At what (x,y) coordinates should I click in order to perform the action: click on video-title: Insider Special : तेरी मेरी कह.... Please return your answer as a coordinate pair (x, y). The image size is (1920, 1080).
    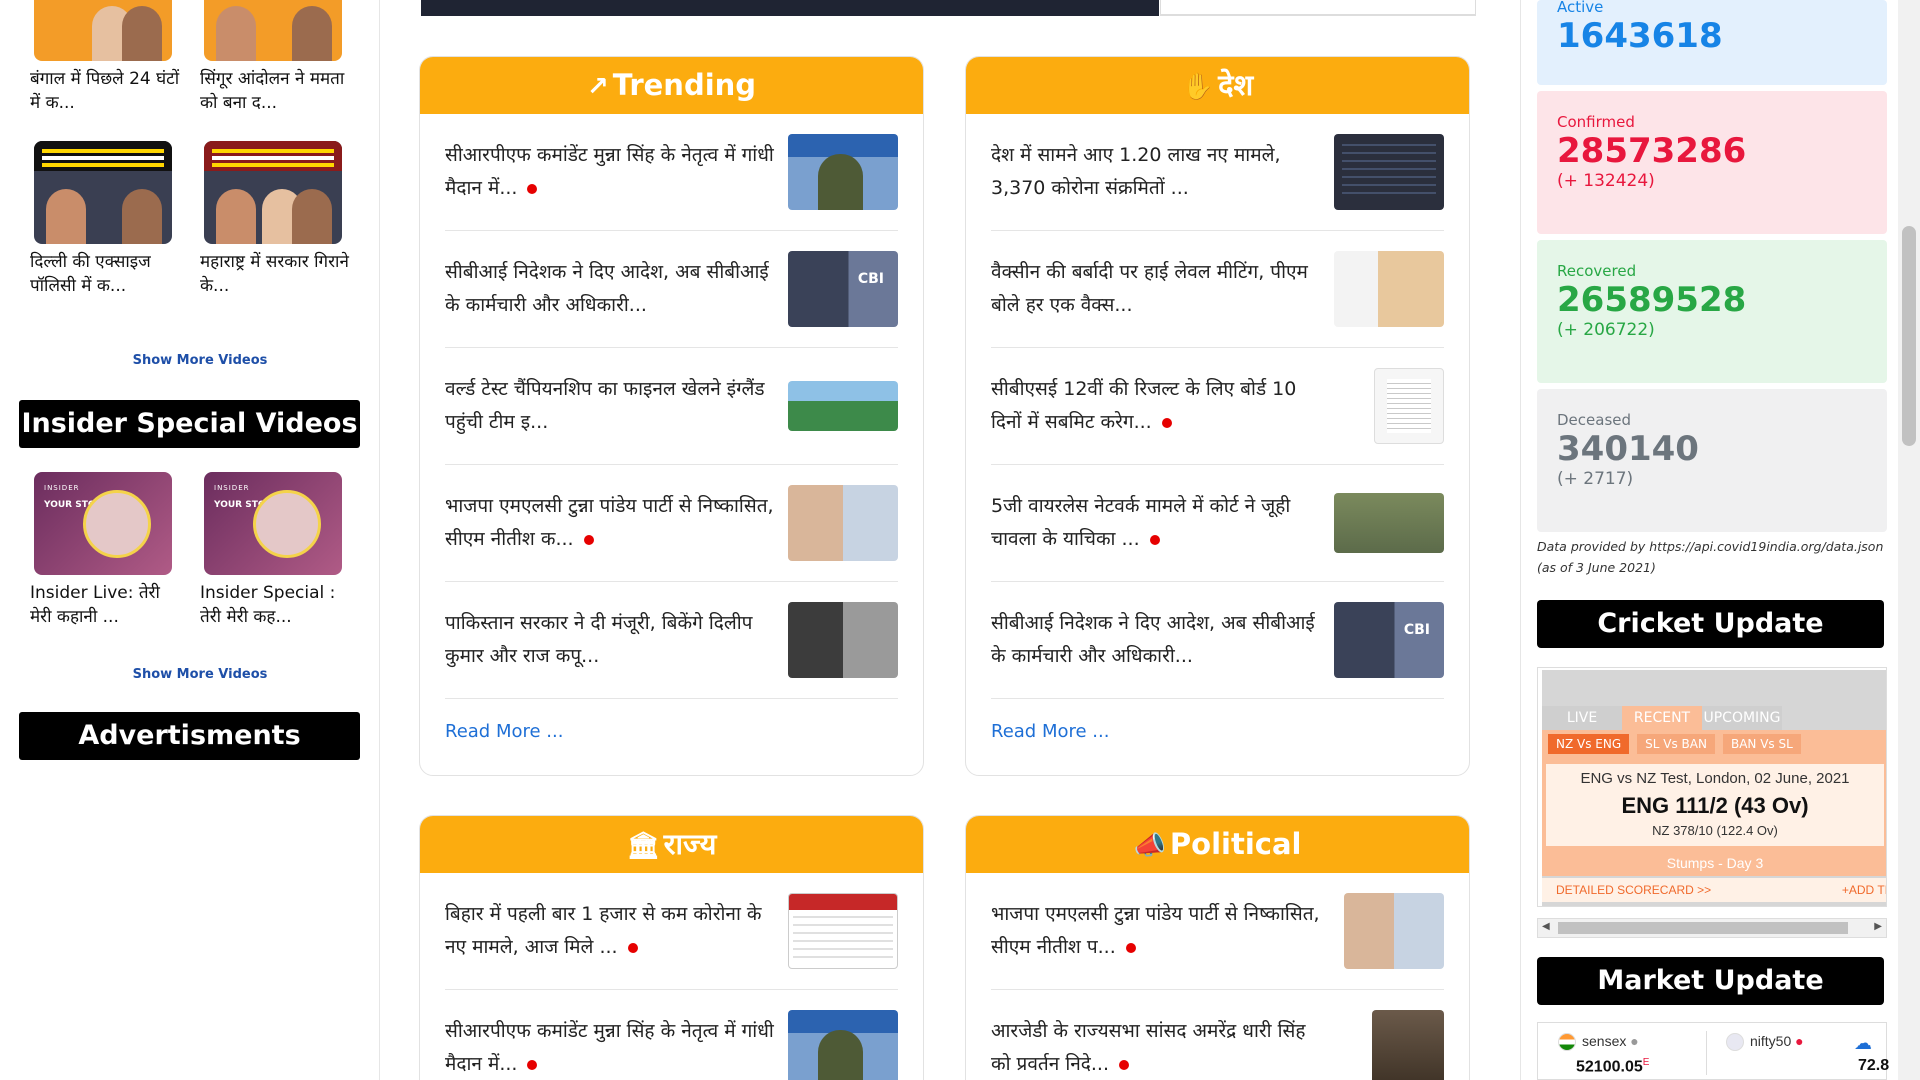
    Looking at the image, I should click on (275, 605).